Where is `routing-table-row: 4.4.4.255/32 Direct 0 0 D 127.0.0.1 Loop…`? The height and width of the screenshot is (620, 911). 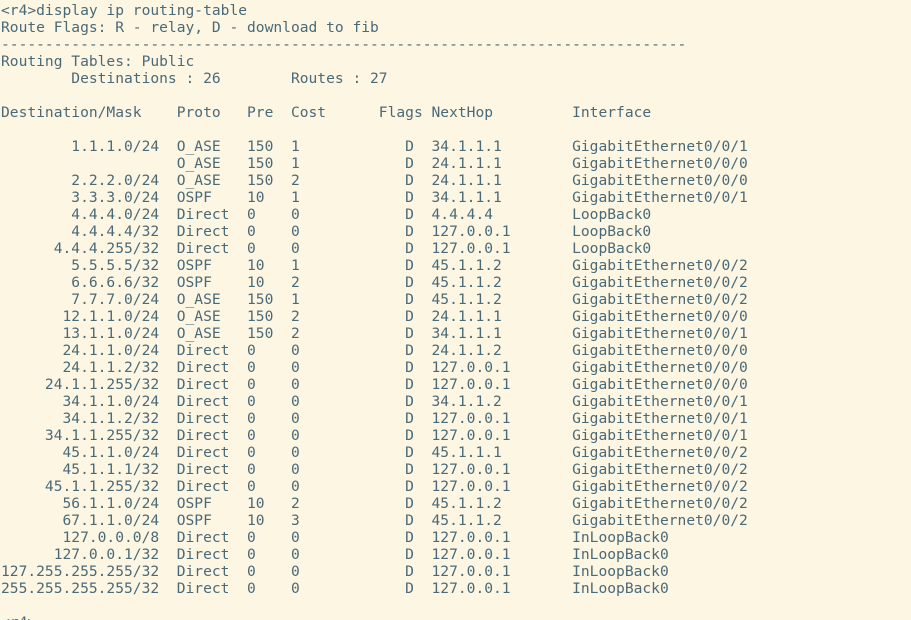 routing-table-row: 4.4.4.255/32 Direct 0 0 D 127.0.0.1 Loop… is located at coordinates (326, 248).